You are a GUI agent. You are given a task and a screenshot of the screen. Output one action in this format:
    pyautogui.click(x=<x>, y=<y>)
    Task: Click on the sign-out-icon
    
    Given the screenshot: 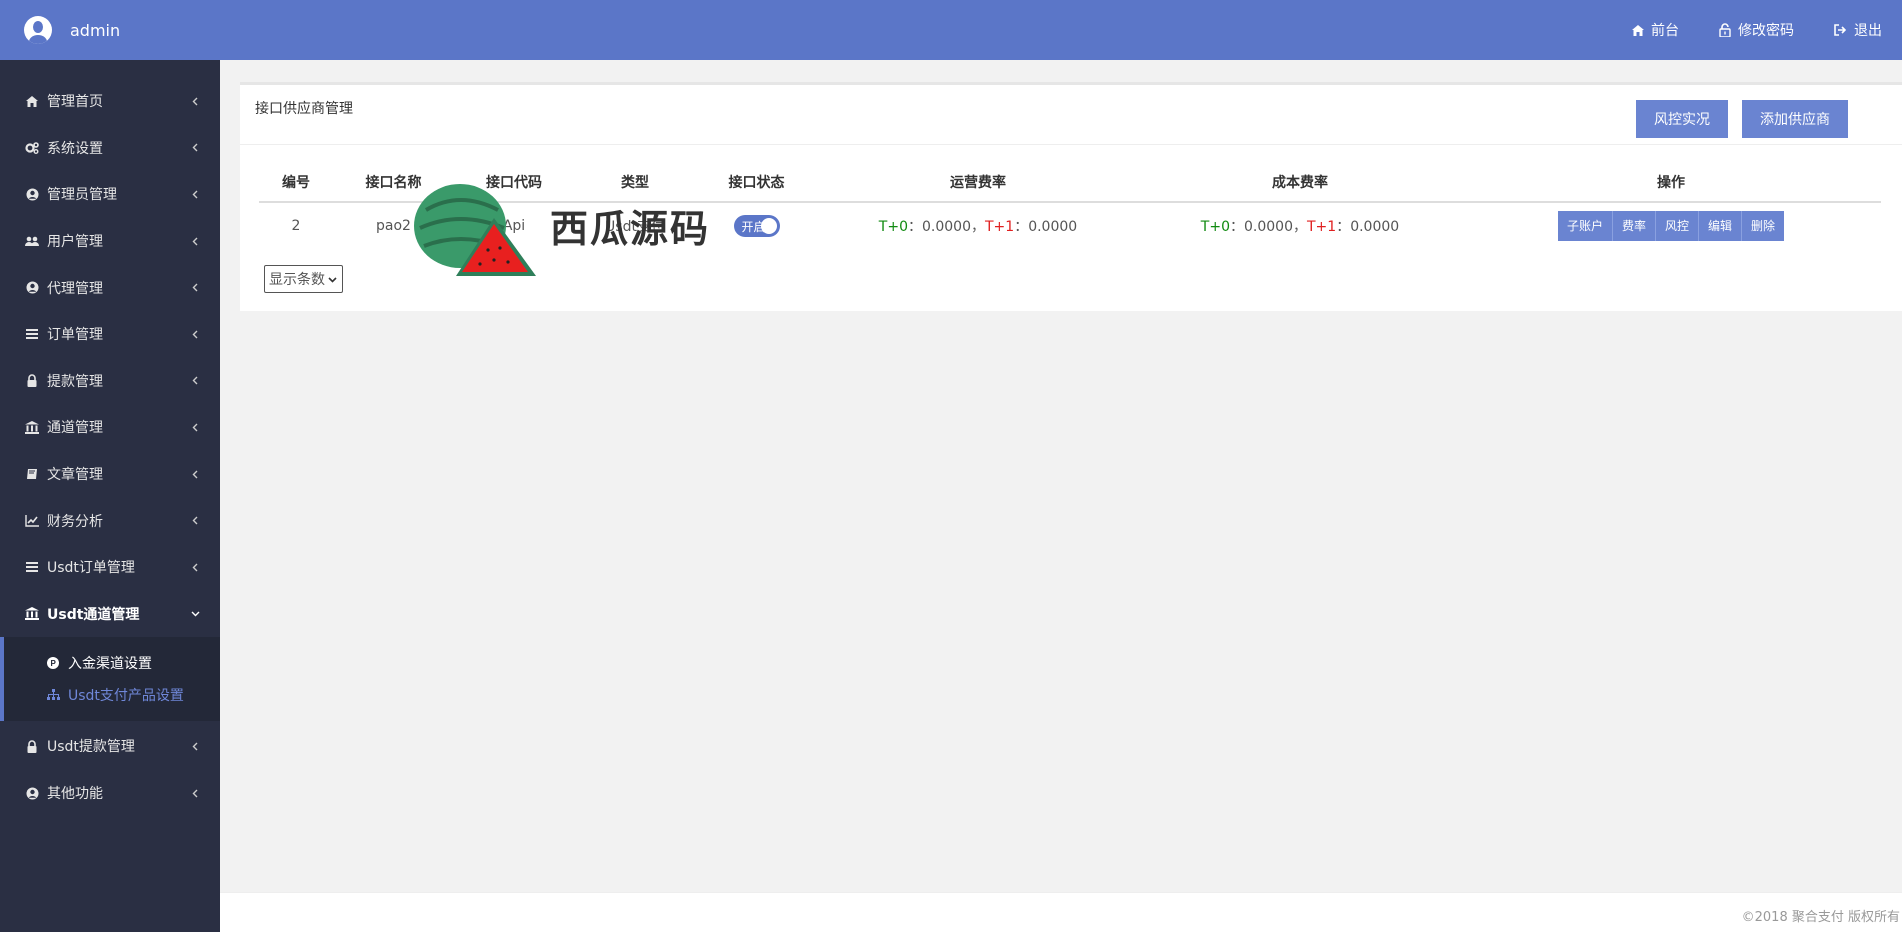 What is the action you would take?
    pyautogui.click(x=1840, y=30)
    